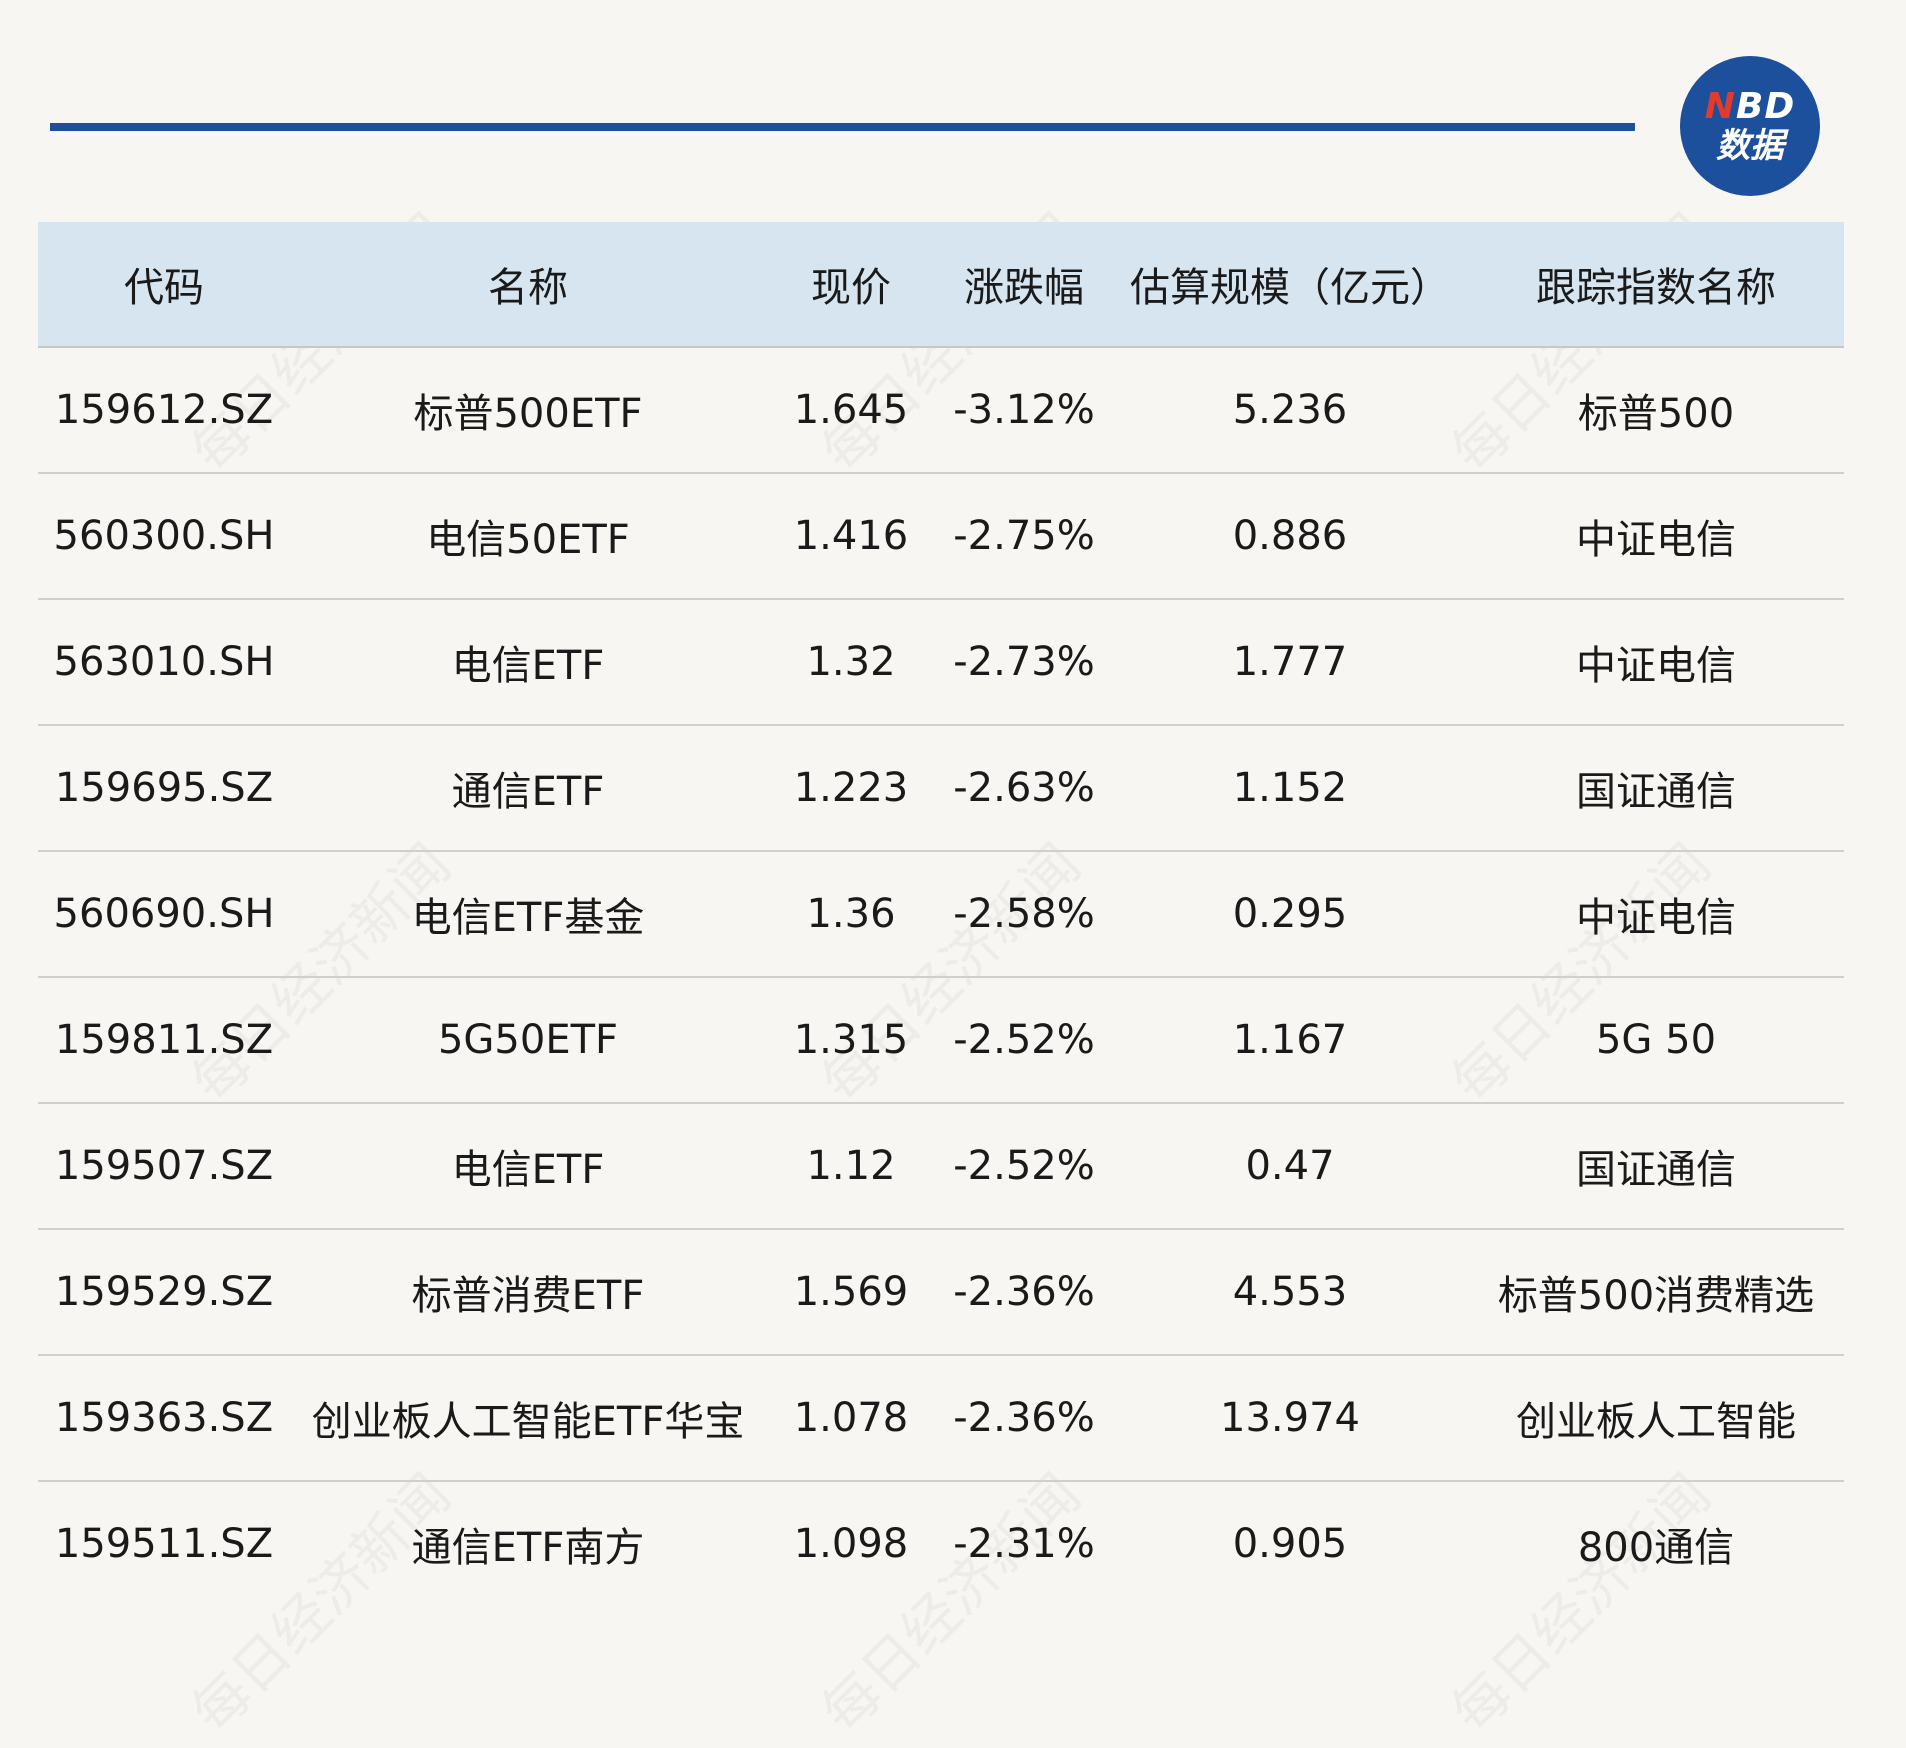  Describe the element at coordinates (842, 127) in the screenshot. I see `top-rule` at that location.